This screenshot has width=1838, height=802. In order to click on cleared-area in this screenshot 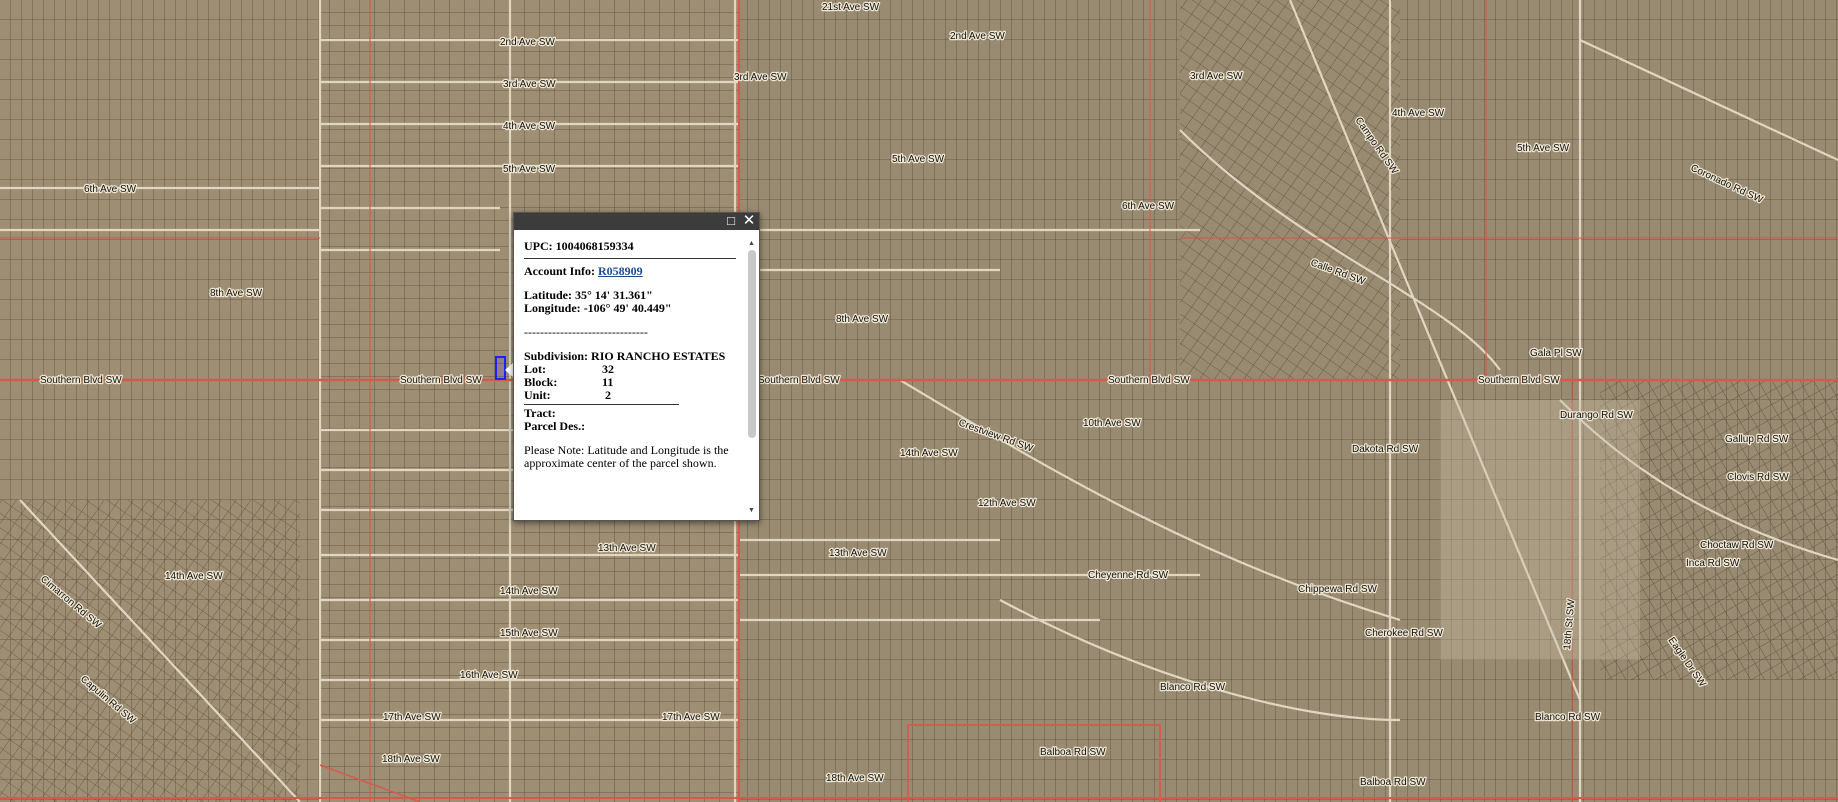, I will do `click(1540, 530)`.